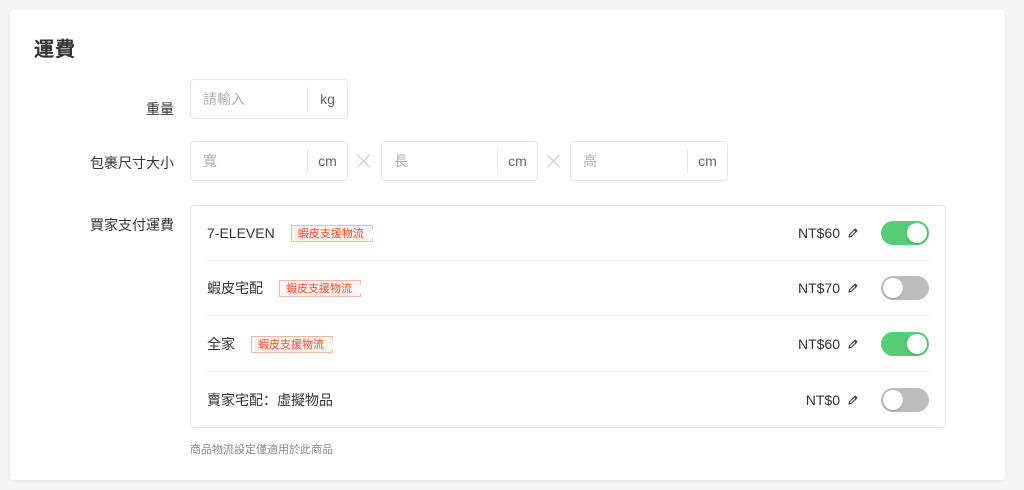 The width and height of the screenshot is (1024, 490). Describe the element at coordinates (55, 50) in the screenshot. I see `section-title: 運費` at that location.